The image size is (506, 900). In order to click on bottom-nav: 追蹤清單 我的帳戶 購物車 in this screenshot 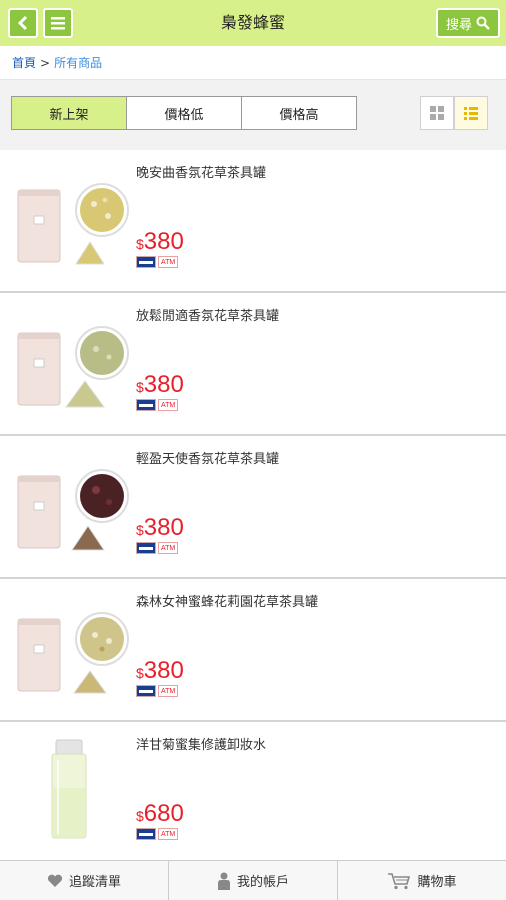, I will do `click(253, 880)`.